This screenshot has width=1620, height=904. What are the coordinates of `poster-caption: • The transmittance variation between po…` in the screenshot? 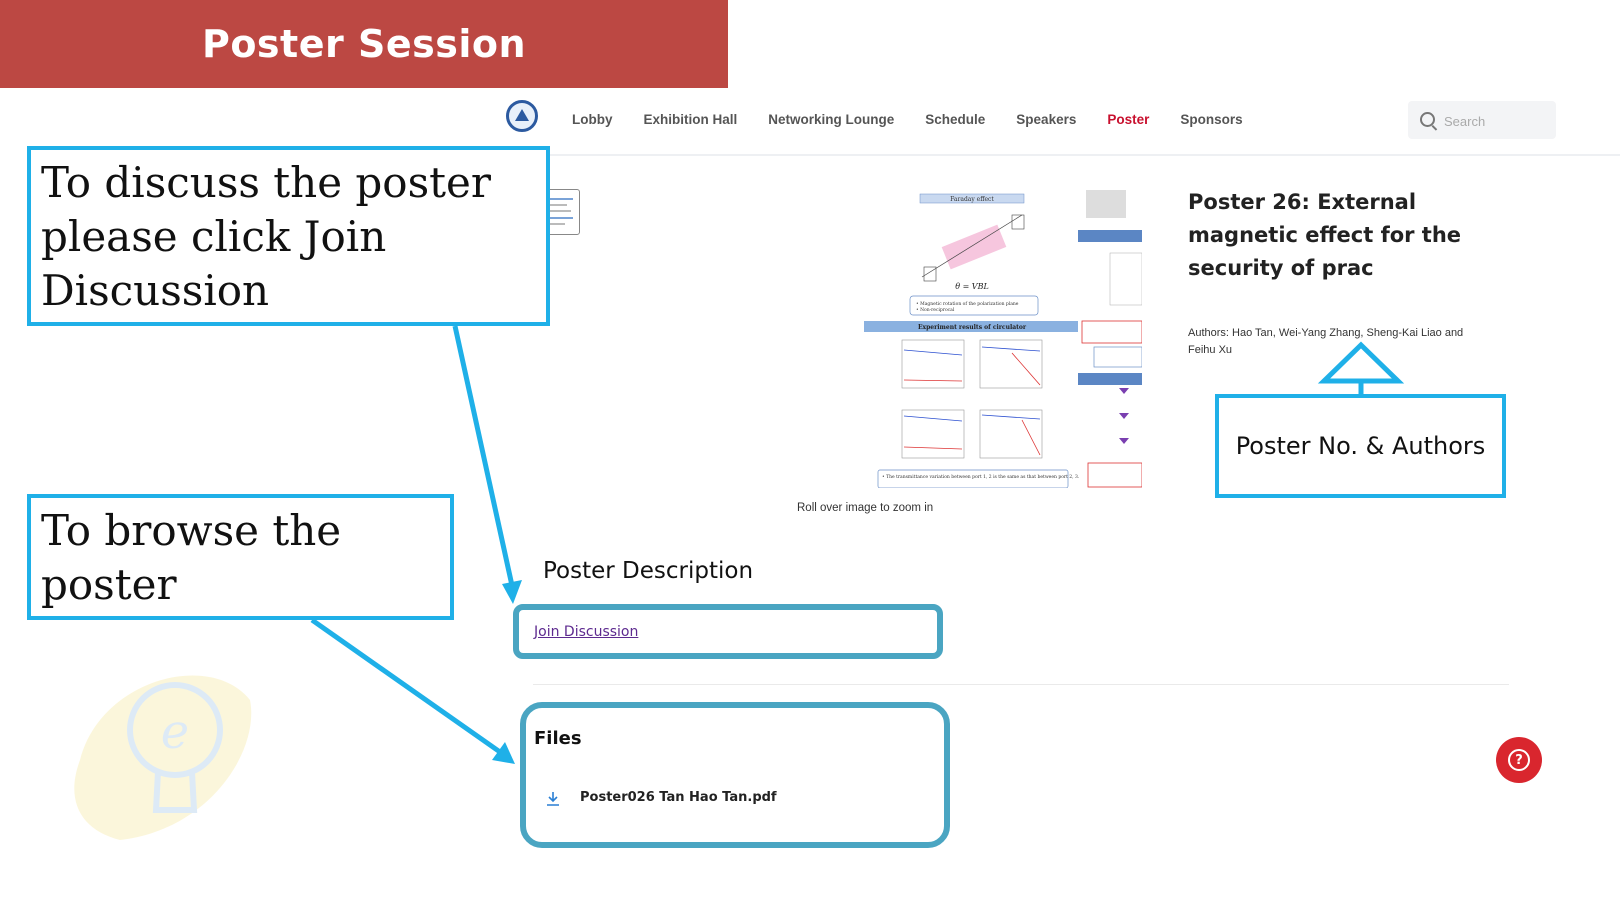 It's located at (981, 477).